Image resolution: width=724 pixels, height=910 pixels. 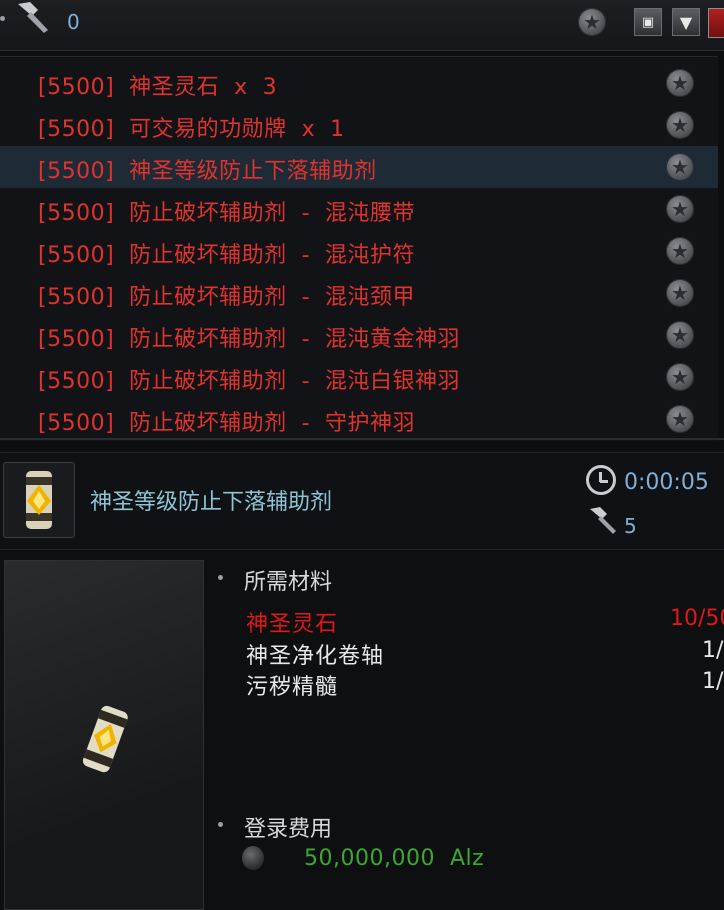 I want to click on potion-item-icon, so click(x=39, y=500).